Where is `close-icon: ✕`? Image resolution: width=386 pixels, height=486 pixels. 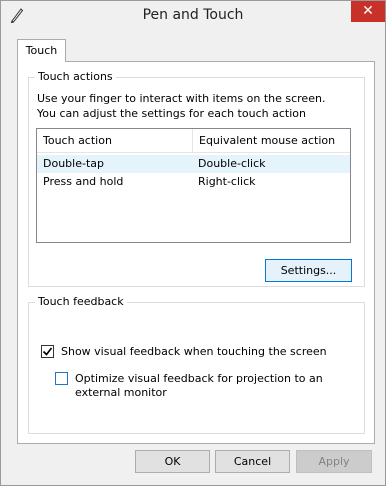 close-icon: ✕ is located at coordinates (368, 11).